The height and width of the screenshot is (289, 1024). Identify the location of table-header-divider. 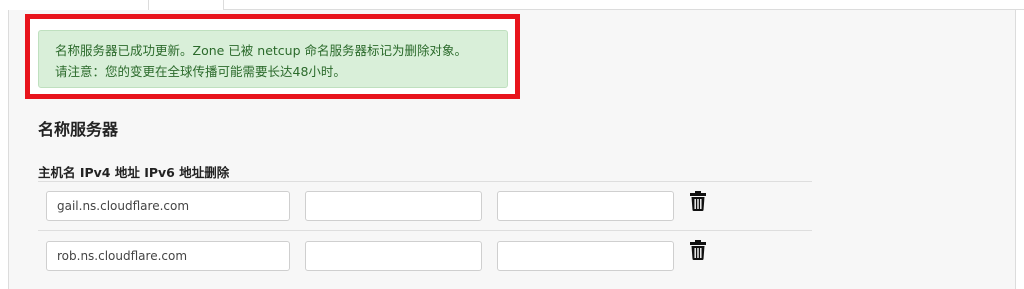
(425, 181).